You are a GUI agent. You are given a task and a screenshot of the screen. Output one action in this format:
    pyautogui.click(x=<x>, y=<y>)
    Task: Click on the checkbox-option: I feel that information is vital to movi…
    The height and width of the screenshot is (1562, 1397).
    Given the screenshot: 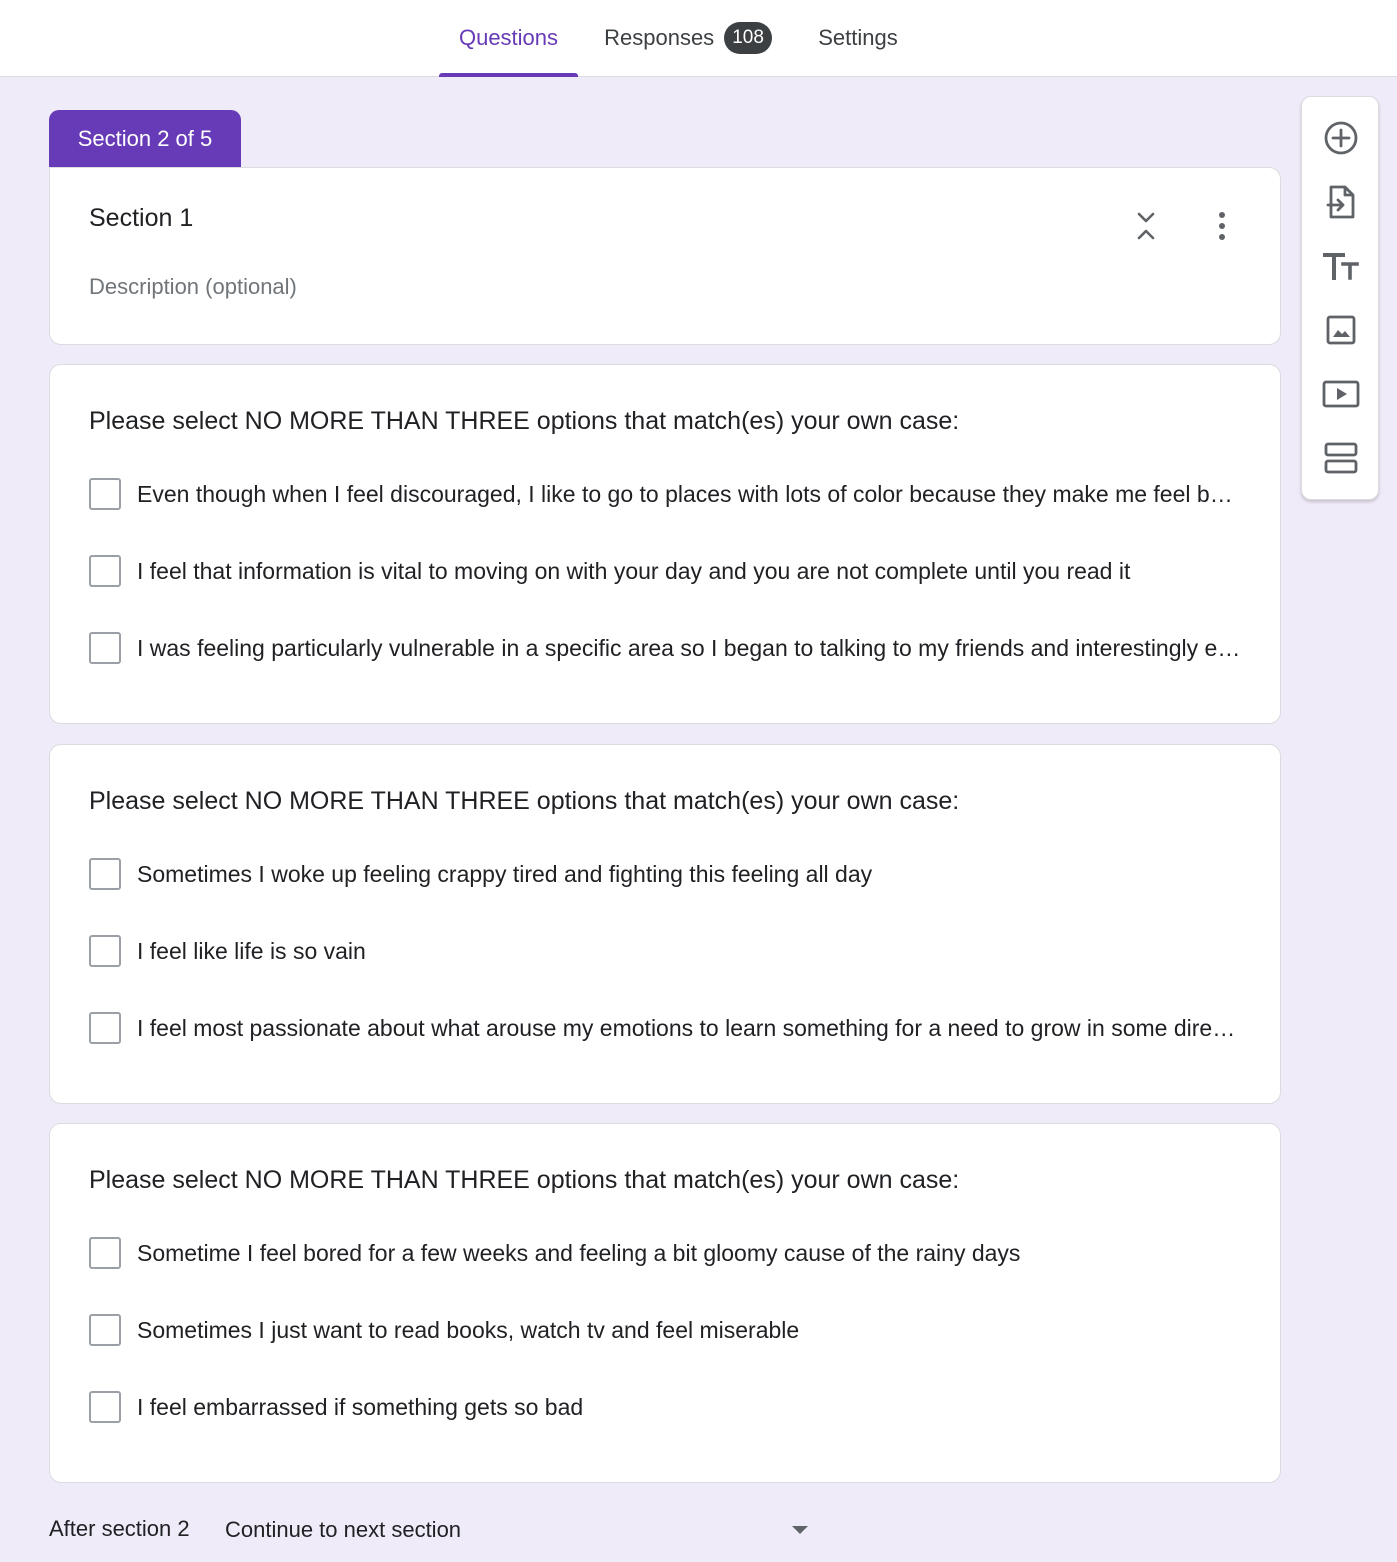 What is the action you would take?
    pyautogui.click(x=666, y=571)
    